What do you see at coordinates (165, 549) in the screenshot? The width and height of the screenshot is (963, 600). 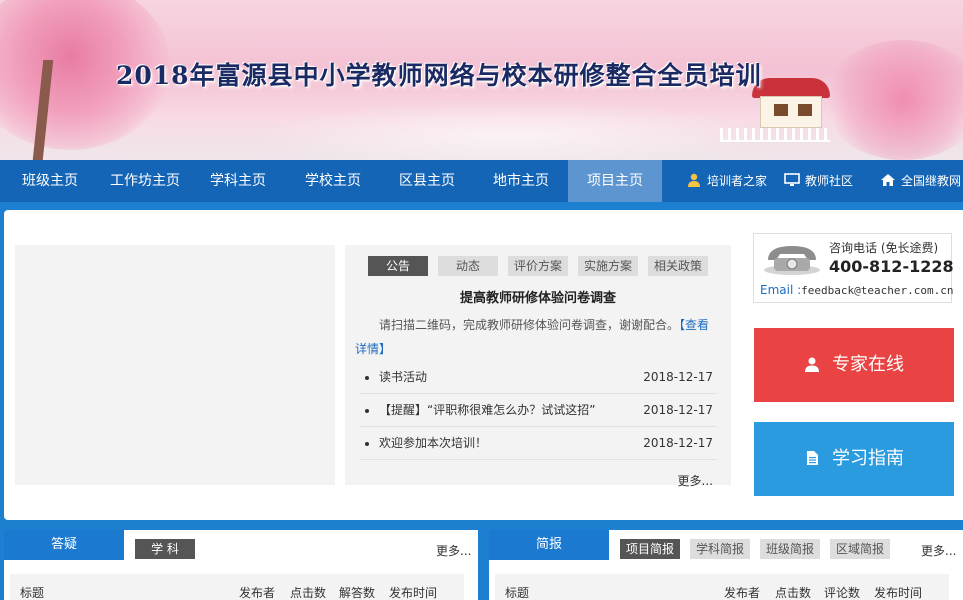 I see `tab-subject: 学 科` at bounding box center [165, 549].